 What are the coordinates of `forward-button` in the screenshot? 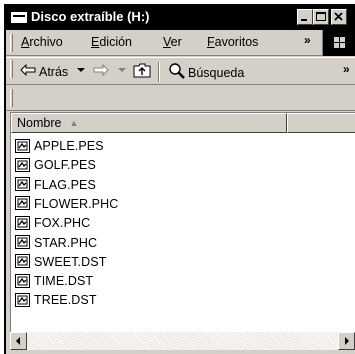 It's located at (101, 71).